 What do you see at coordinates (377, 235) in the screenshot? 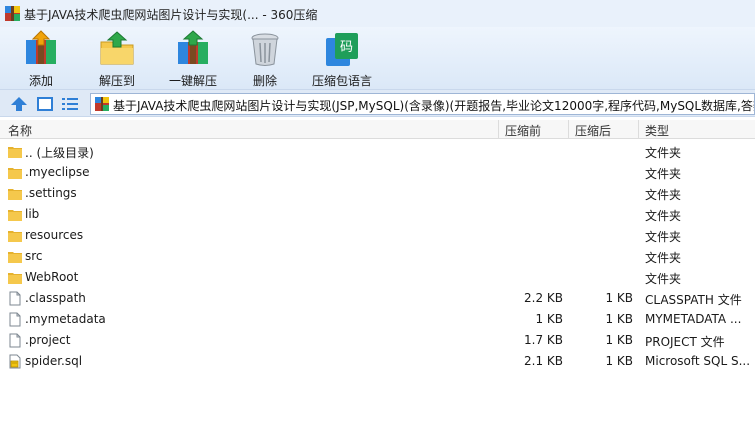
I see `file-row: resources 文件夹` at bounding box center [377, 235].